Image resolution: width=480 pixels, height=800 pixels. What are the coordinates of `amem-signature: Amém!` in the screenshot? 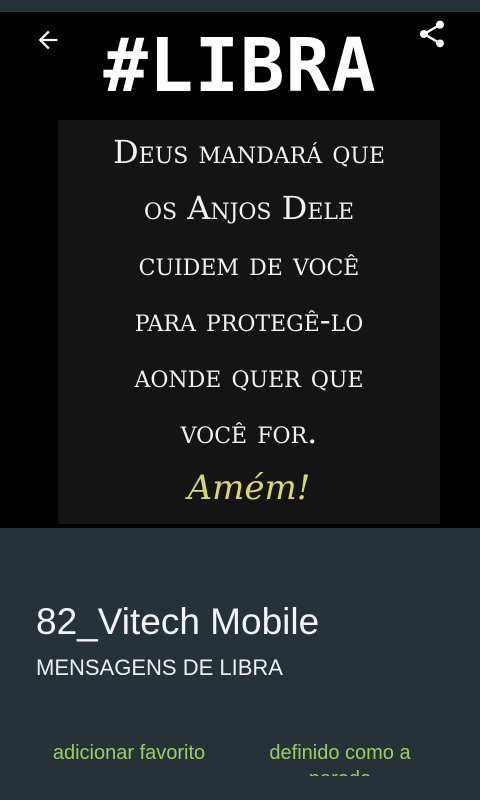 It's located at (249, 488).